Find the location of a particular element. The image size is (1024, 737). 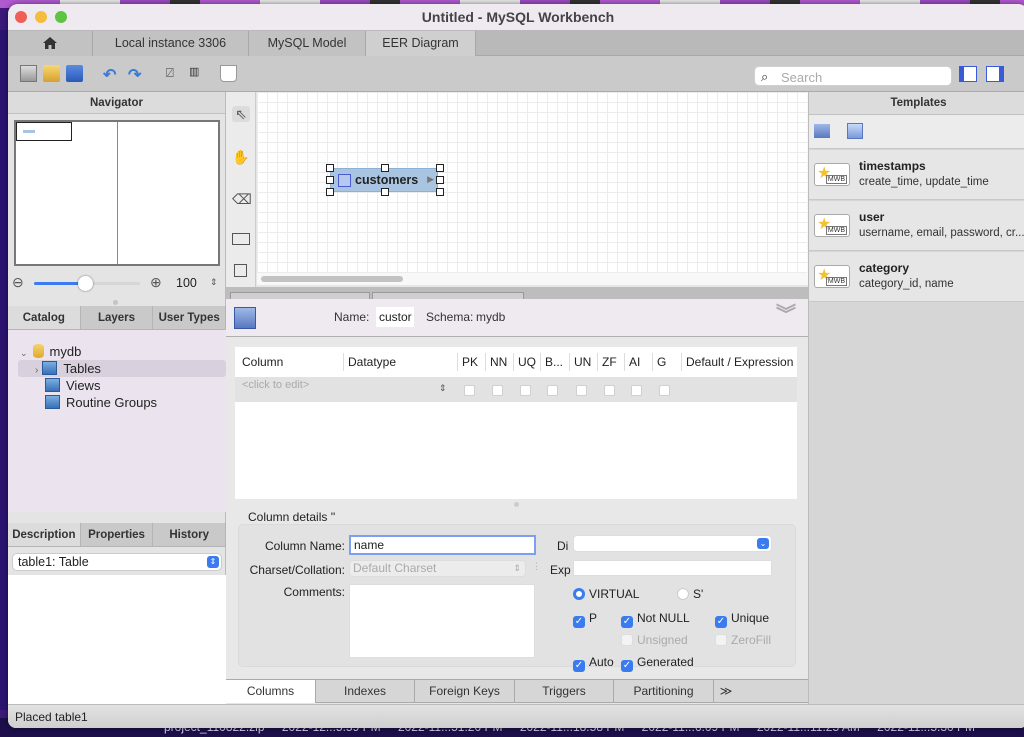

column-header: UN is located at coordinates (582, 362).